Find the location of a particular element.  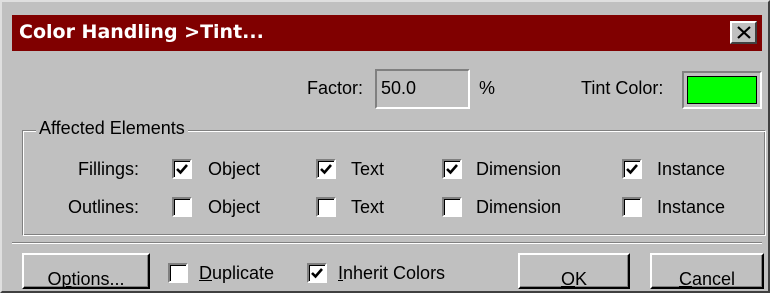

outlines-object-label: Object is located at coordinates (234, 207).